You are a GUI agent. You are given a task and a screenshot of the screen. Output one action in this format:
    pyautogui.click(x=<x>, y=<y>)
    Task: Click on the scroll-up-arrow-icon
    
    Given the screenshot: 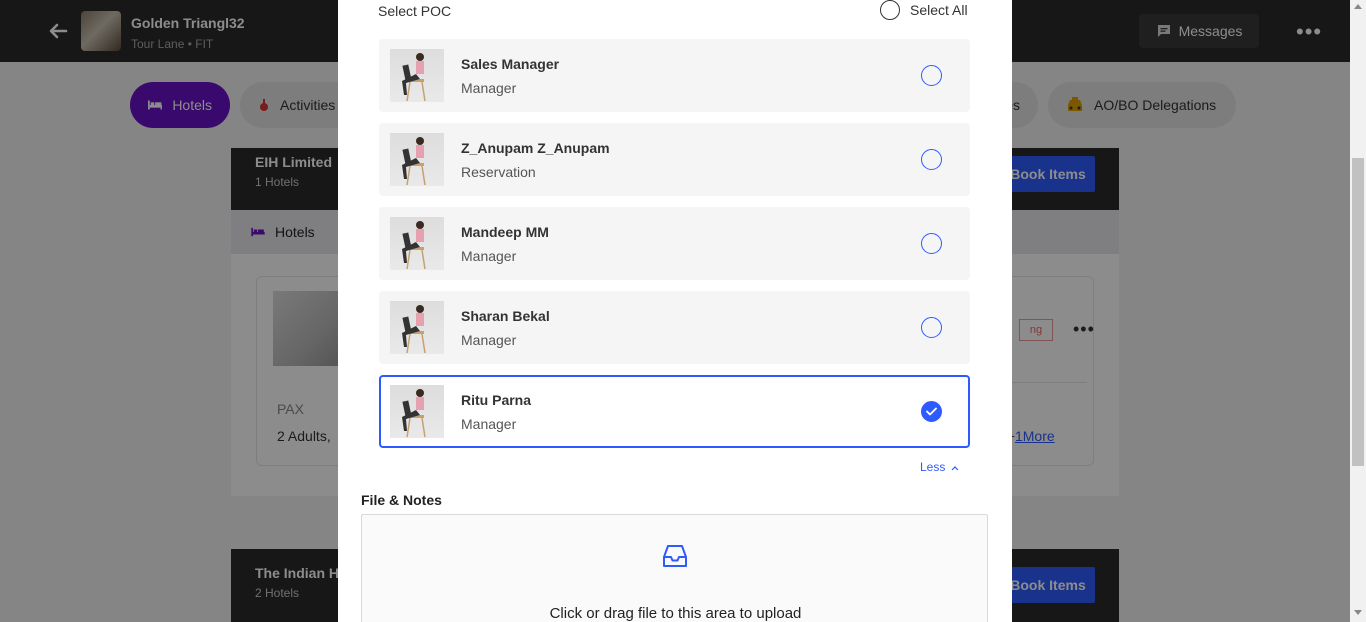 What is the action you would take?
    pyautogui.click(x=1358, y=6)
    